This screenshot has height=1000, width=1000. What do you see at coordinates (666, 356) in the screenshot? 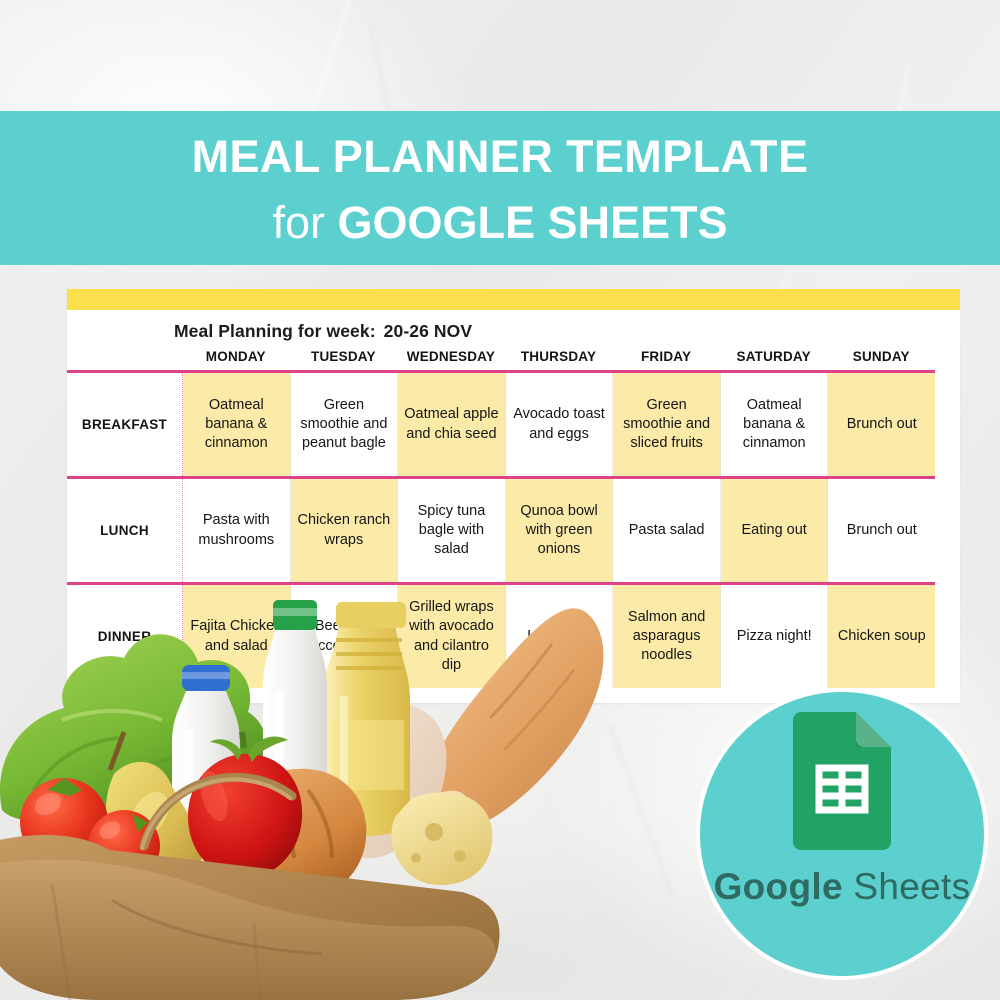
I see `day-header-friday: FRIDAY` at bounding box center [666, 356].